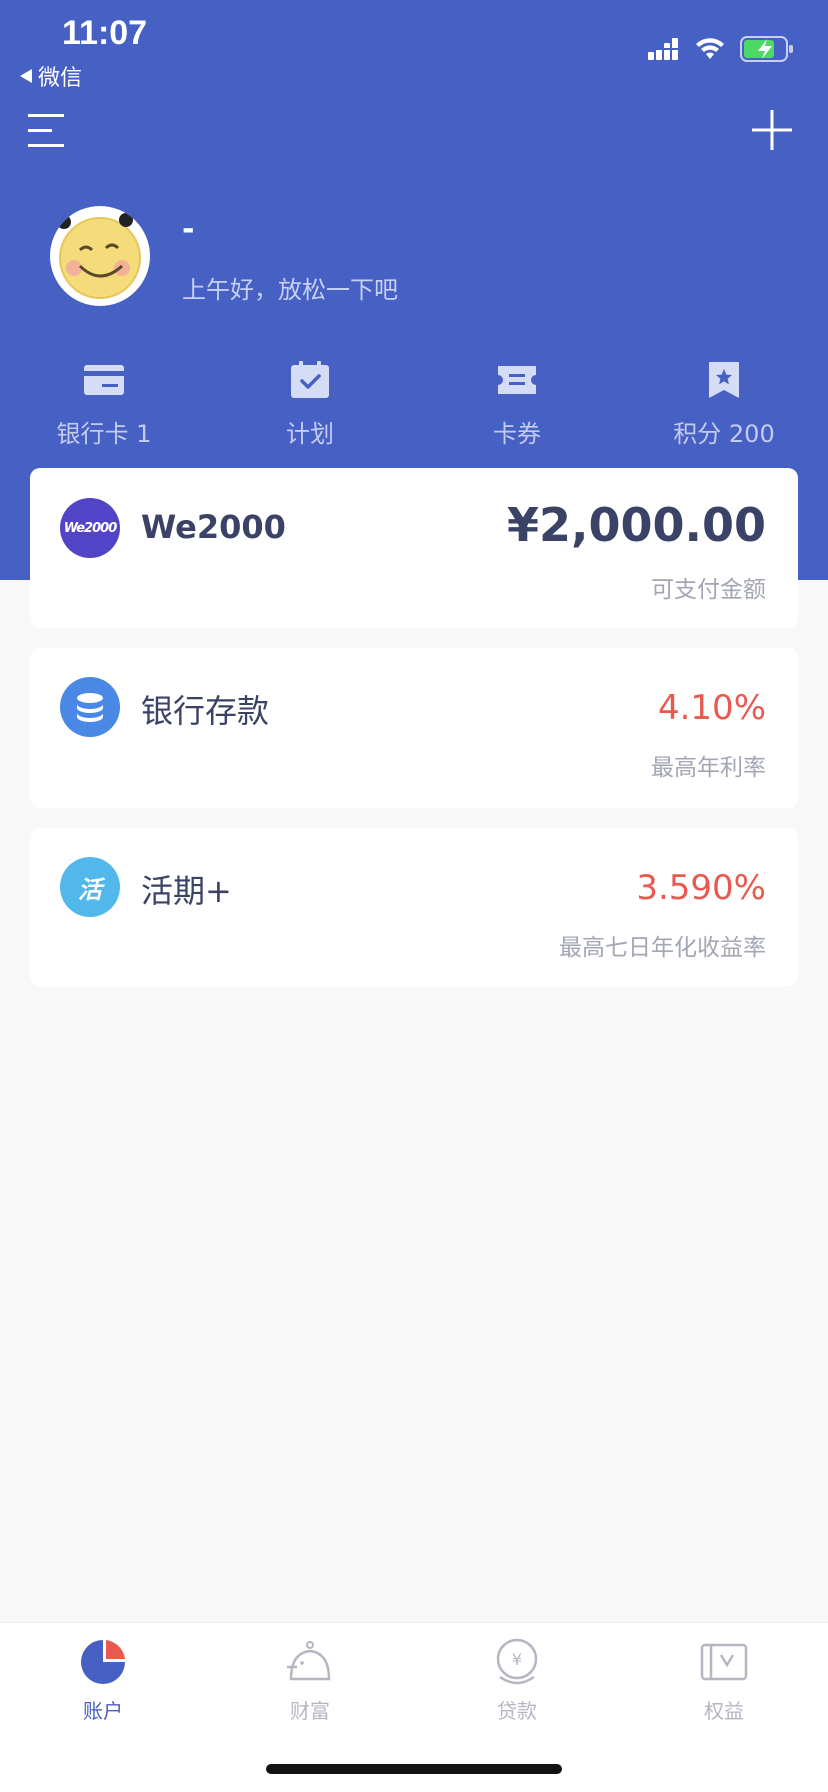 The width and height of the screenshot is (828, 1792). Describe the element at coordinates (310, 434) in the screenshot. I see `quick-plan-label: 计划` at that location.